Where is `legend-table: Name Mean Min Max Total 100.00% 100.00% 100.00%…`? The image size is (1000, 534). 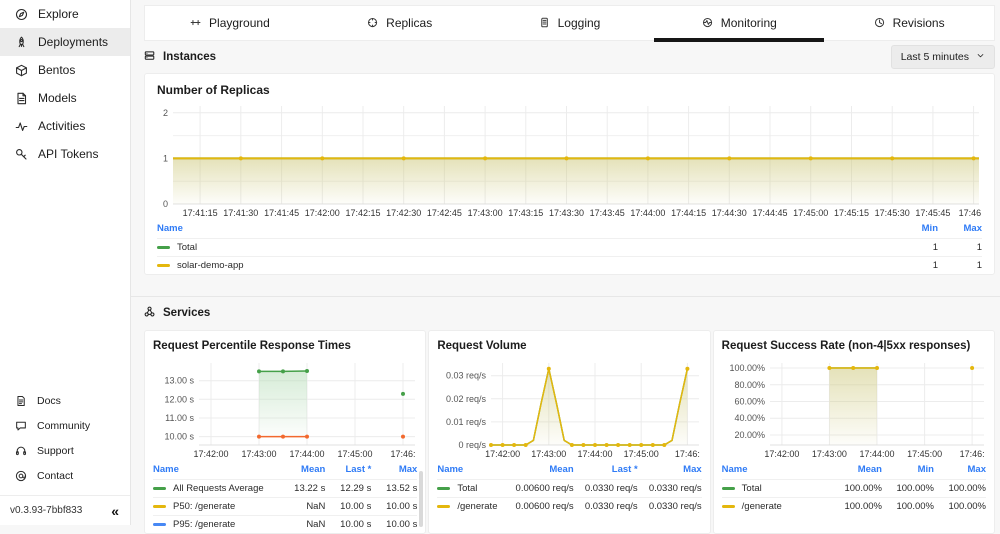 legend-table: Name Mean Min Max Total 100.00% 100.00% 100.00%… is located at coordinates (853, 488).